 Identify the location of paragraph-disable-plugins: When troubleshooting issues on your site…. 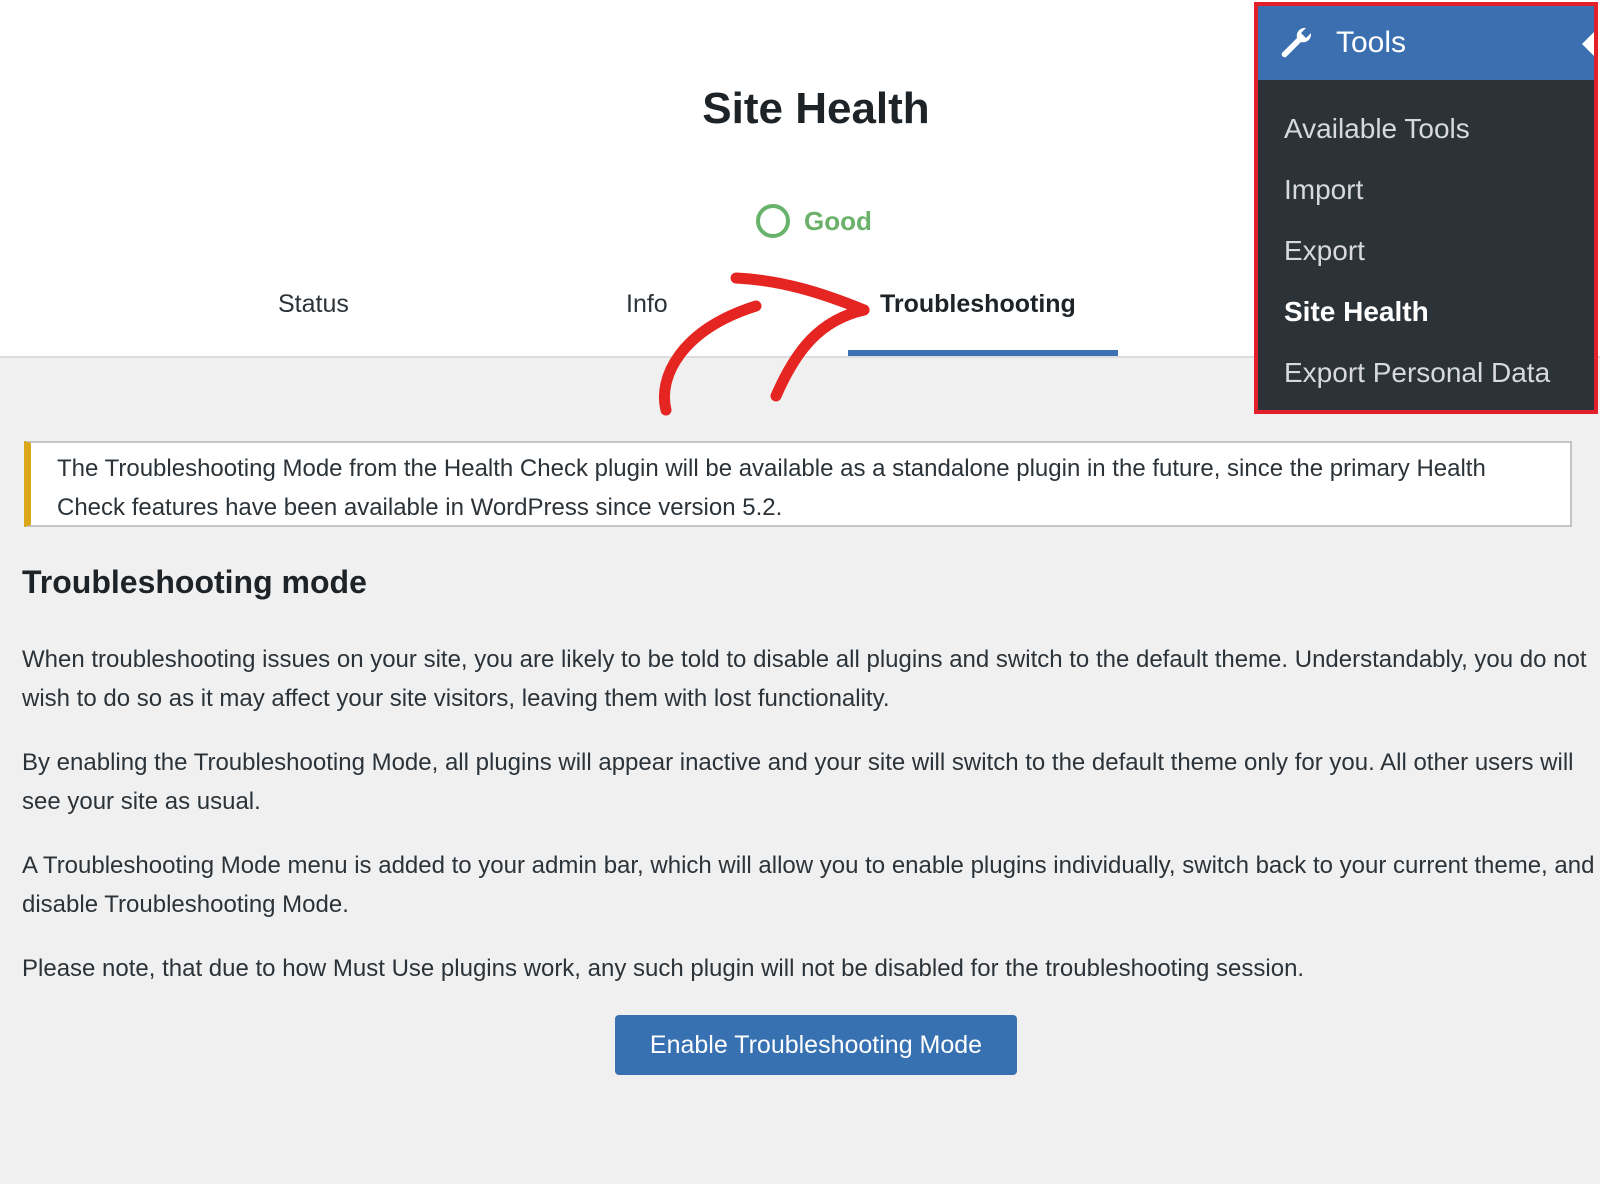
(804, 679).